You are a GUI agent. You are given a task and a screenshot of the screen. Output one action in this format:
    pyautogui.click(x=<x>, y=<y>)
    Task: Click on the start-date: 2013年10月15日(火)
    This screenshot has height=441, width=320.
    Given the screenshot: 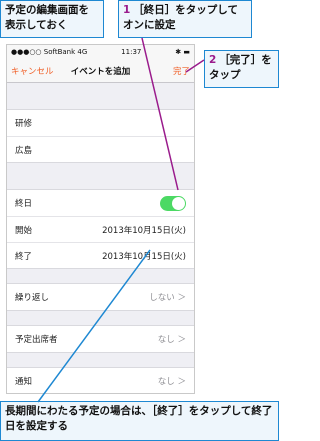 What is the action you would take?
    pyautogui.click(x=144, y=230)
    